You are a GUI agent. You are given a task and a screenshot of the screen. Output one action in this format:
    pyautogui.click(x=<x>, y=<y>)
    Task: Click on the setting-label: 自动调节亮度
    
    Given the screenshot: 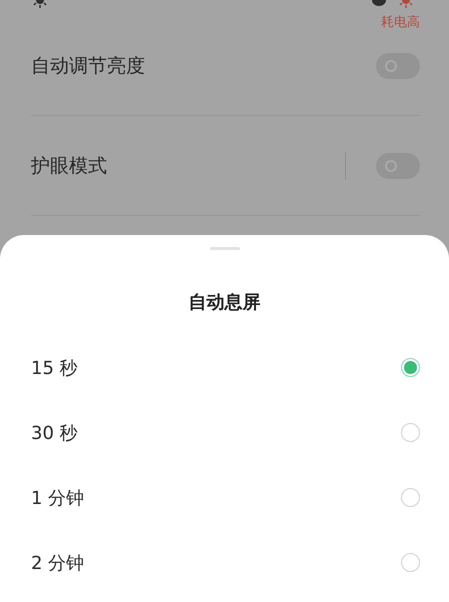 What is the action you would take?
    pyautogui.click(x=88, y=66)
    